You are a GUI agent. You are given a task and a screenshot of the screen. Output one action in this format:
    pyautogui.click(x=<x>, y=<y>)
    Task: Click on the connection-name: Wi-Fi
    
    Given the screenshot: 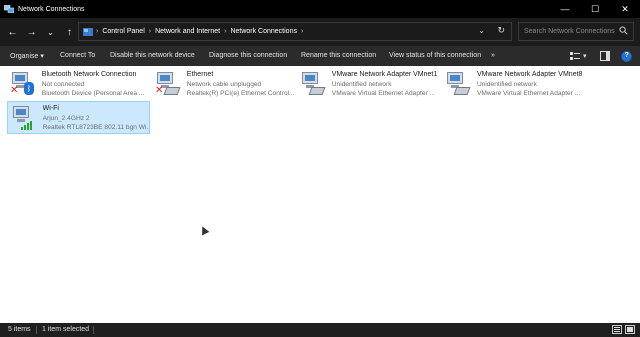 What is the action you would take?
    pyautogui.click(x=50, y=108)
    